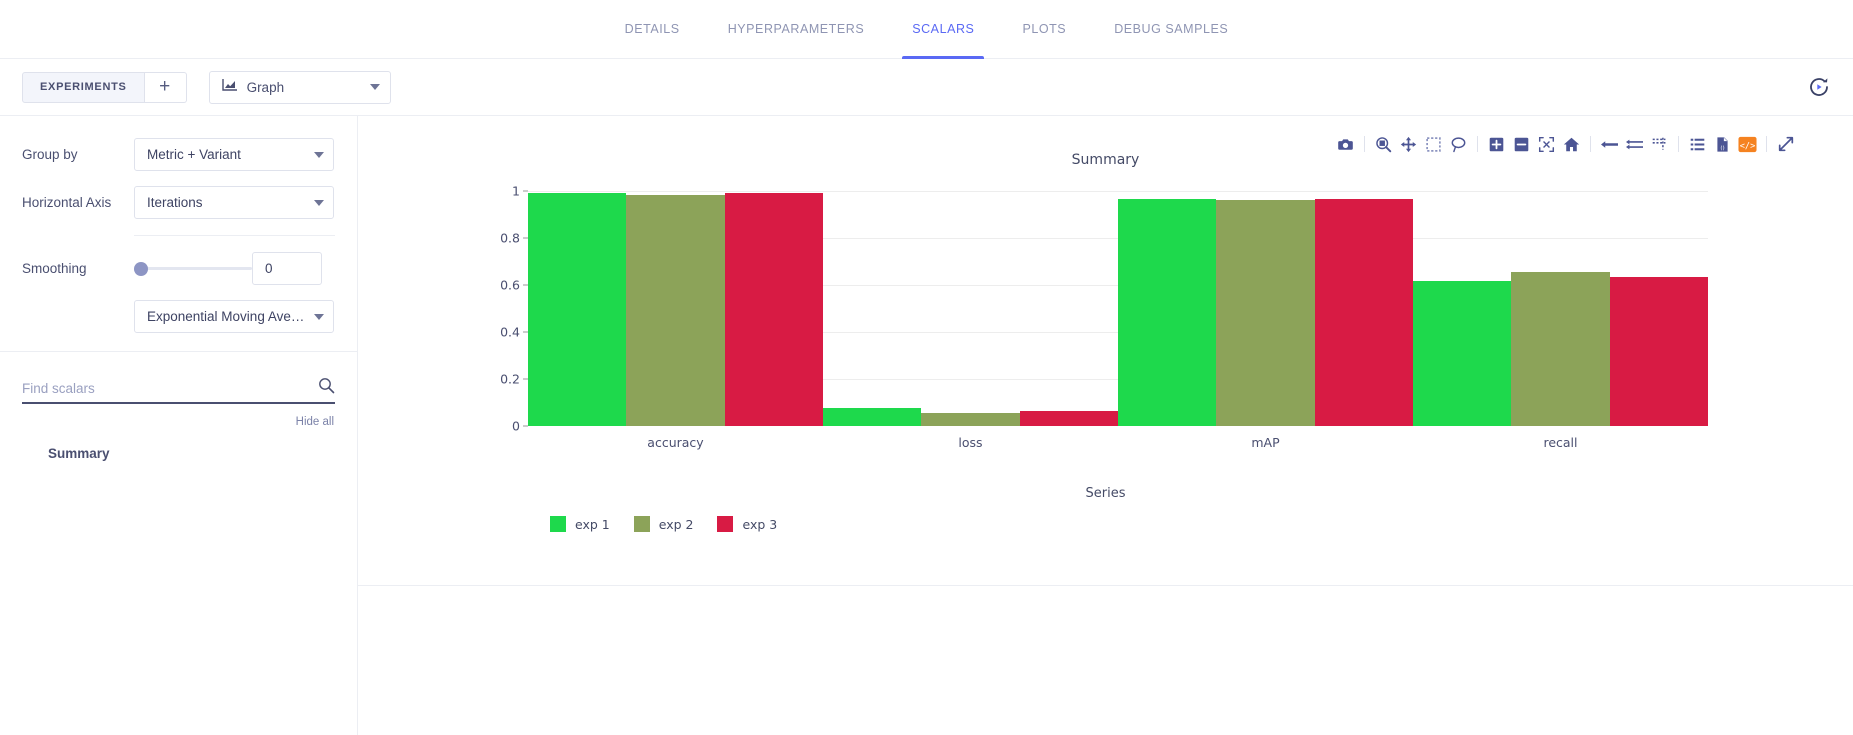  I want to click on add-experiment-button: +, so click(165, 87).